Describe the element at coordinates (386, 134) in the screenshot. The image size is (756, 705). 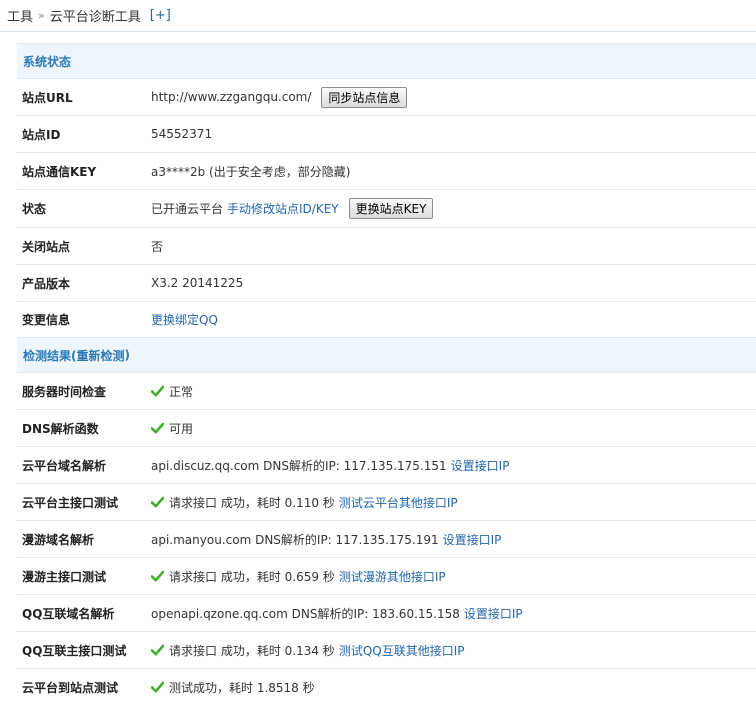
I see `row-site-id: 站点ID 54552371` at that location.